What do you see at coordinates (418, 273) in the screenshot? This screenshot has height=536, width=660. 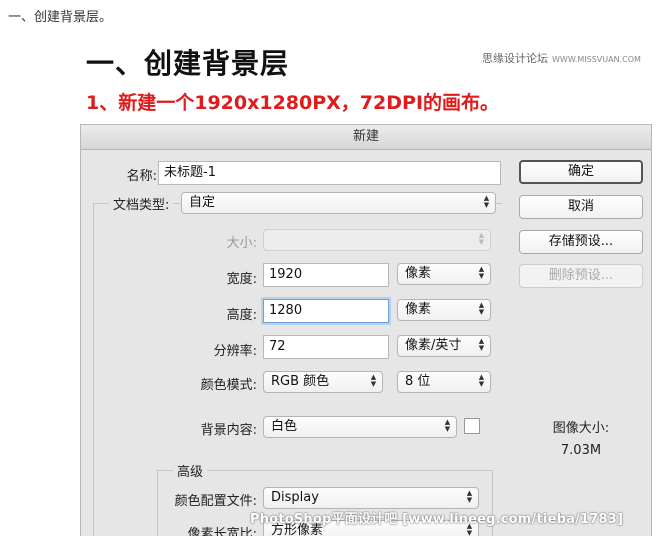 I see `width-unit-value: 像素` at bounding box center [418, 273].